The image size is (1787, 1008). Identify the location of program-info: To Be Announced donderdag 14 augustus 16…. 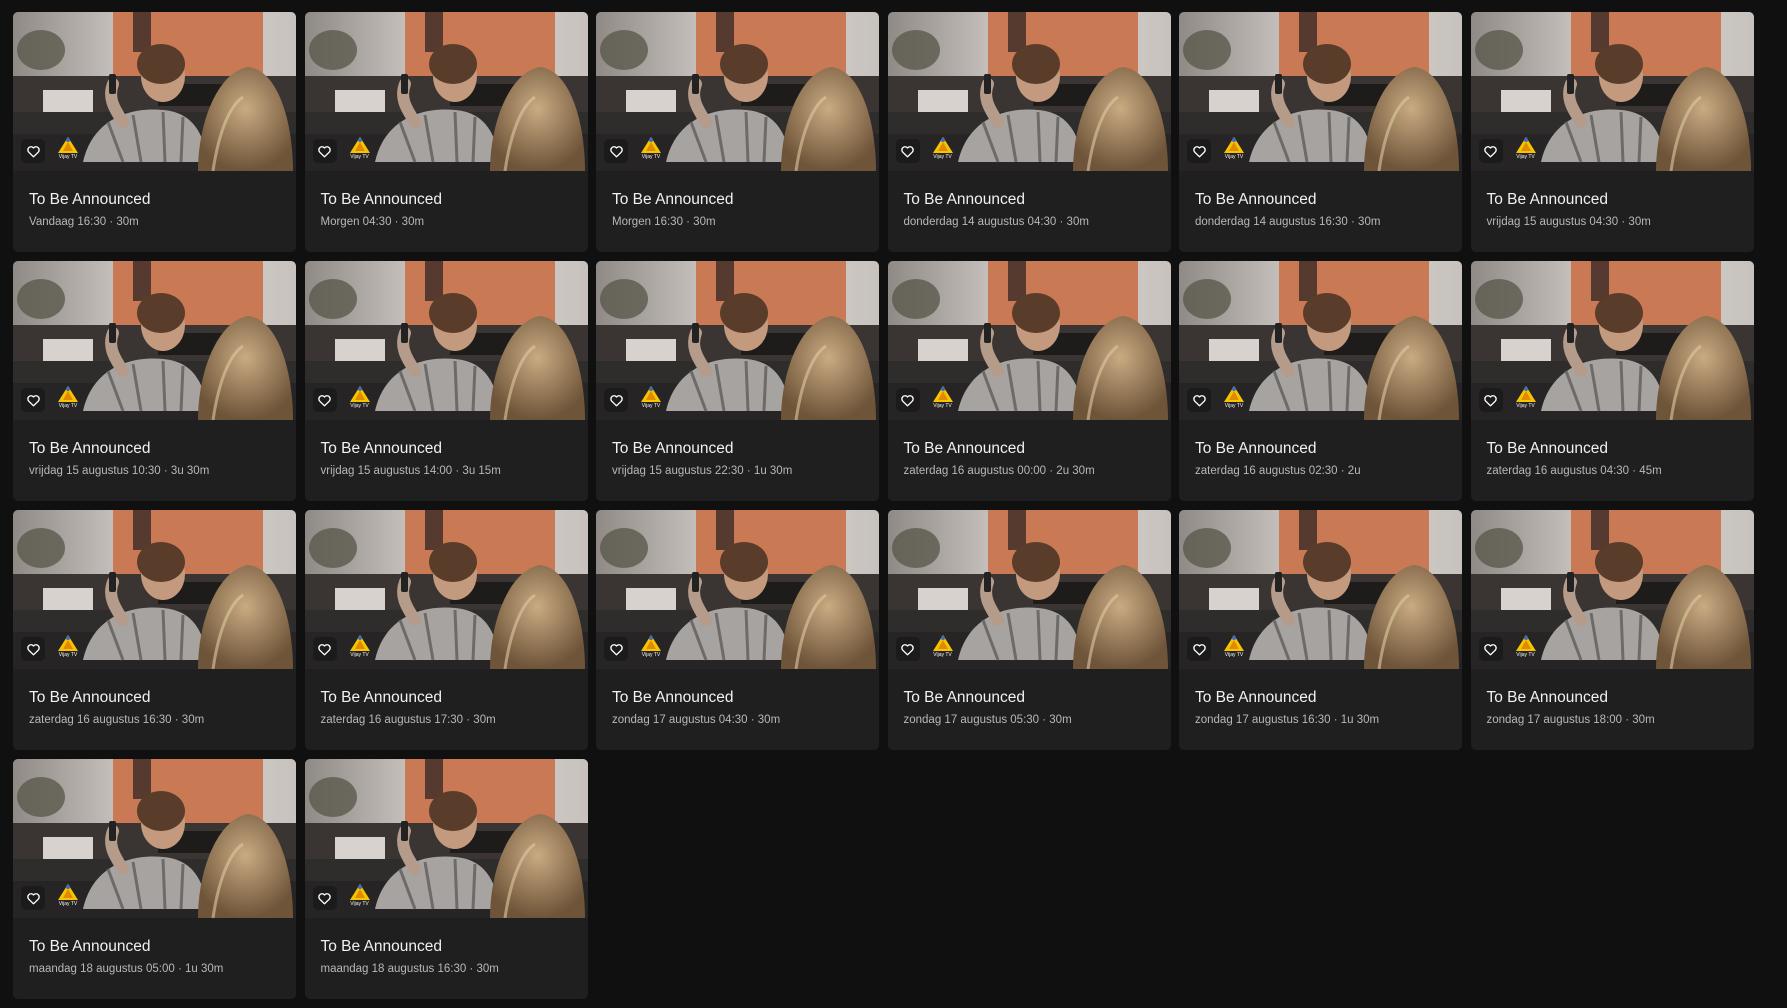
(1320, 200).